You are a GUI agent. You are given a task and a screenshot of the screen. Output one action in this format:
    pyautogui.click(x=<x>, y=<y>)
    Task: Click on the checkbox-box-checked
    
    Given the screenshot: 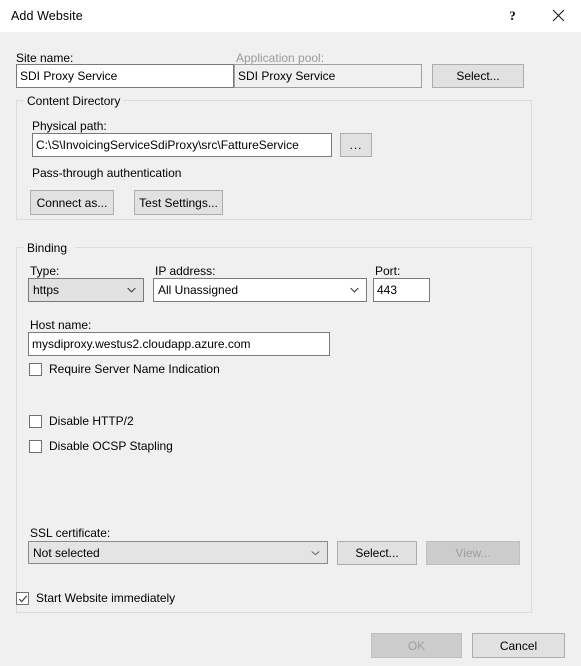 What is the action you would take?
    pyautogui.click(x=22, y=598)
    